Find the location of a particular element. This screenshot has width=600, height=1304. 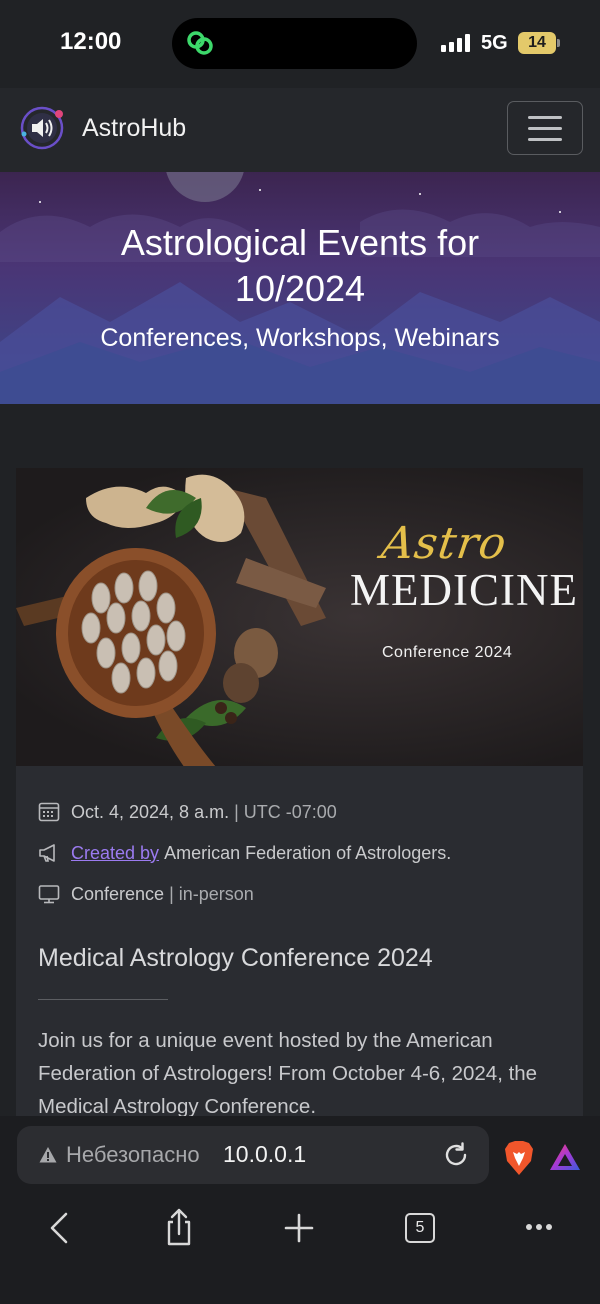

event-type-row: Conference | in-person is located at coordinates (146, 894).